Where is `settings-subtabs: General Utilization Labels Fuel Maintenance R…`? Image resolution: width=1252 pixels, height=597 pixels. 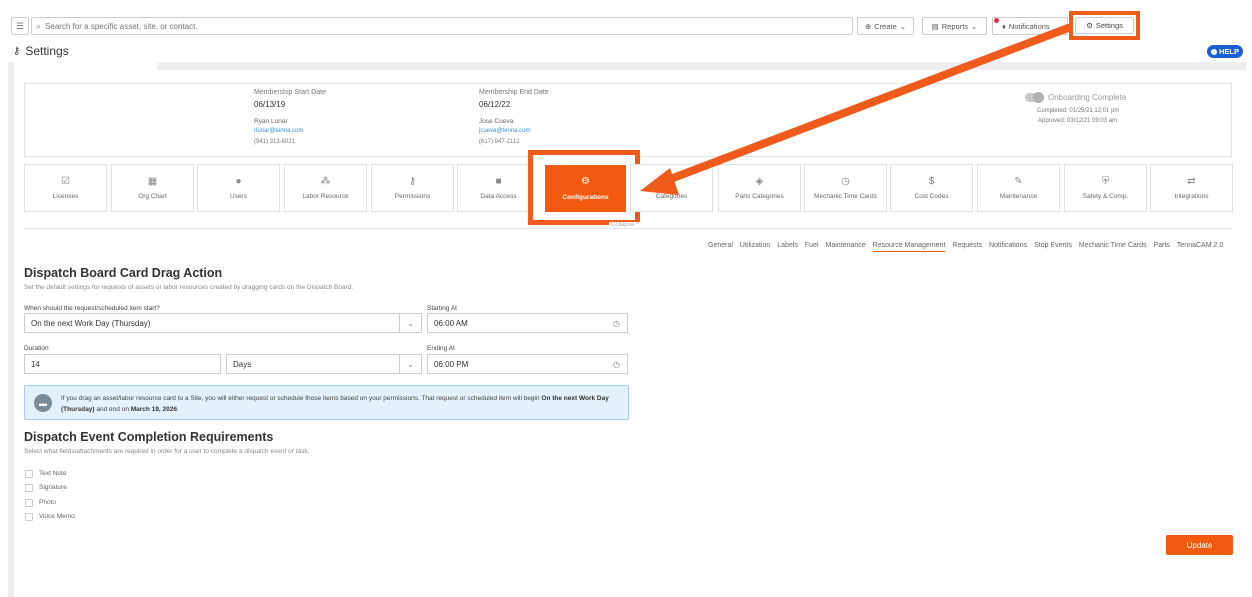 settings-subtabs: General Utilization Labels Fuel Maintenance R… is located at coordinates (969, 247).